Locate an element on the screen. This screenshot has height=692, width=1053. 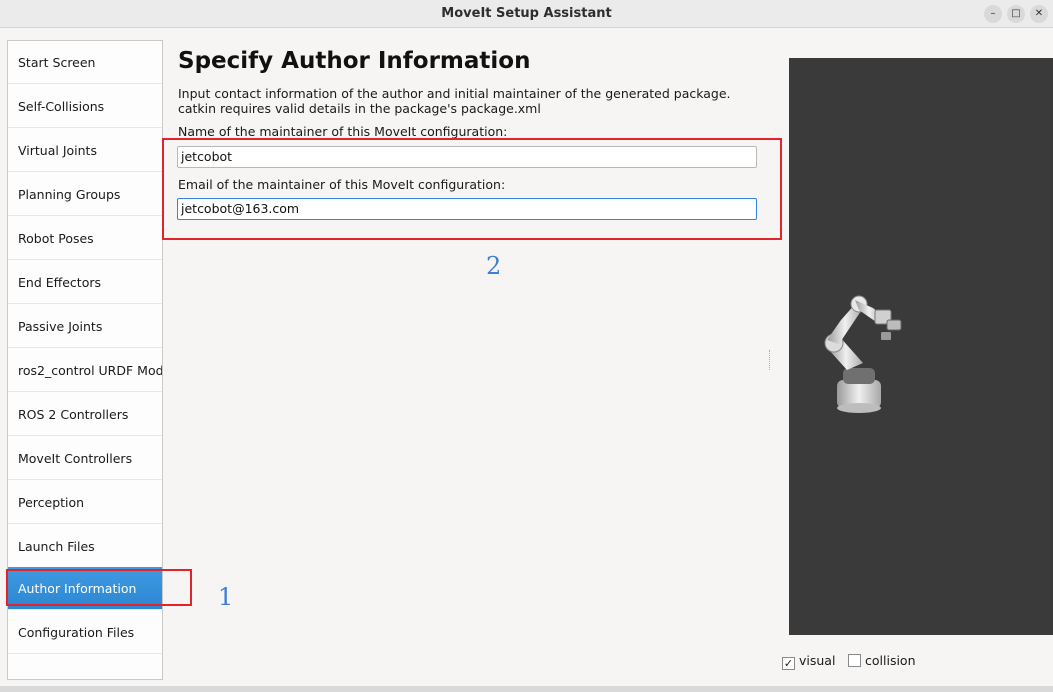
sidebar-item-label: Virtual Joints is located at coordinates (57, 150).